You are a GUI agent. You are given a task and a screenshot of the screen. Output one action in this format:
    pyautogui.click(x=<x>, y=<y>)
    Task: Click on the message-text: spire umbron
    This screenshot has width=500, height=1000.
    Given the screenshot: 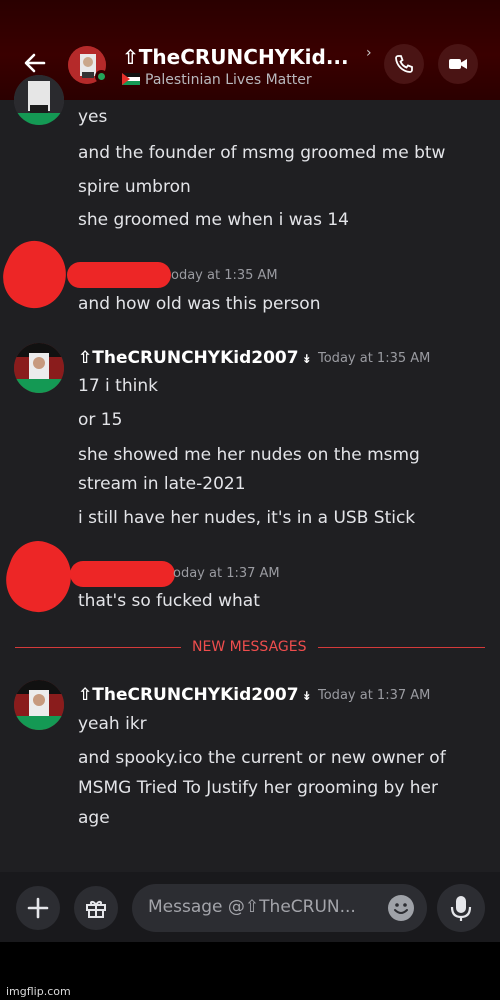 What is the action you would take?
    pyautogui.click(x=134, y=187)
    